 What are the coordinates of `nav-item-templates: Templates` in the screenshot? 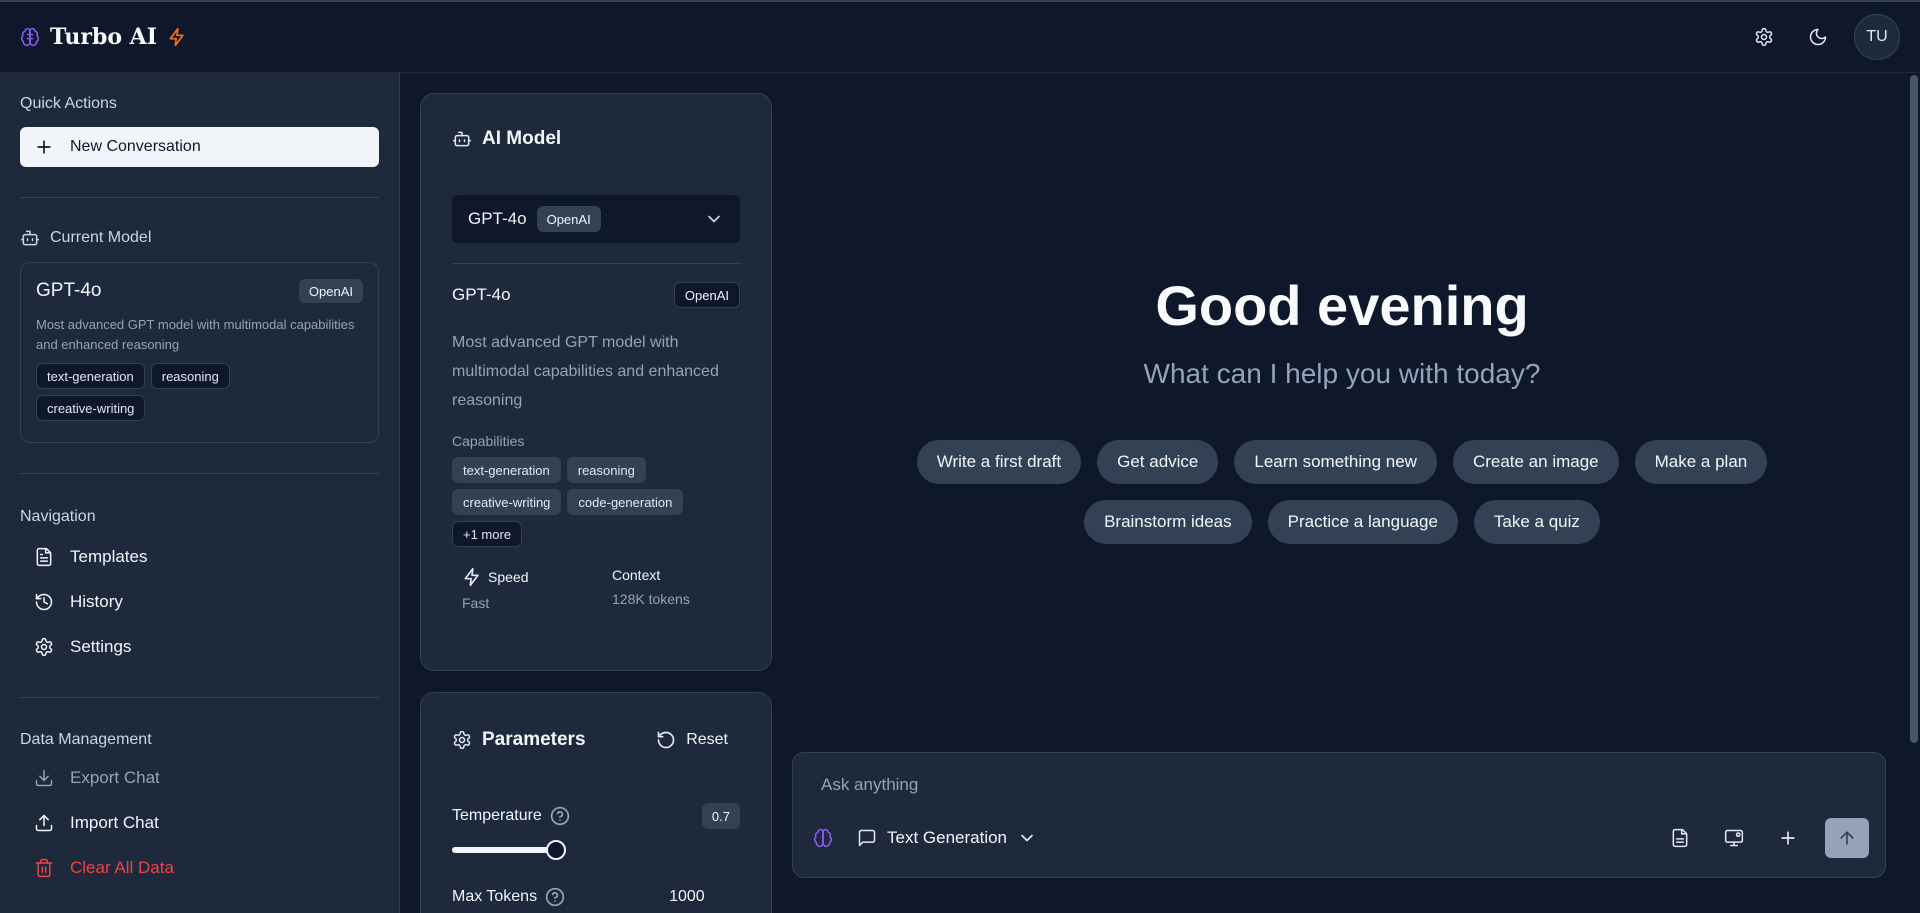 It's located at (199, 556).